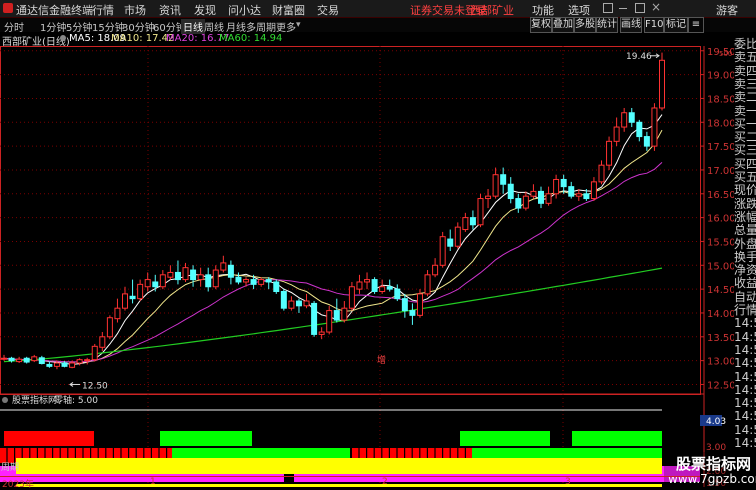  What do you see at coordinates (745, 190) in the screenshot?
I see `side-panel-item: 现价` at bounding box center [745, 190].